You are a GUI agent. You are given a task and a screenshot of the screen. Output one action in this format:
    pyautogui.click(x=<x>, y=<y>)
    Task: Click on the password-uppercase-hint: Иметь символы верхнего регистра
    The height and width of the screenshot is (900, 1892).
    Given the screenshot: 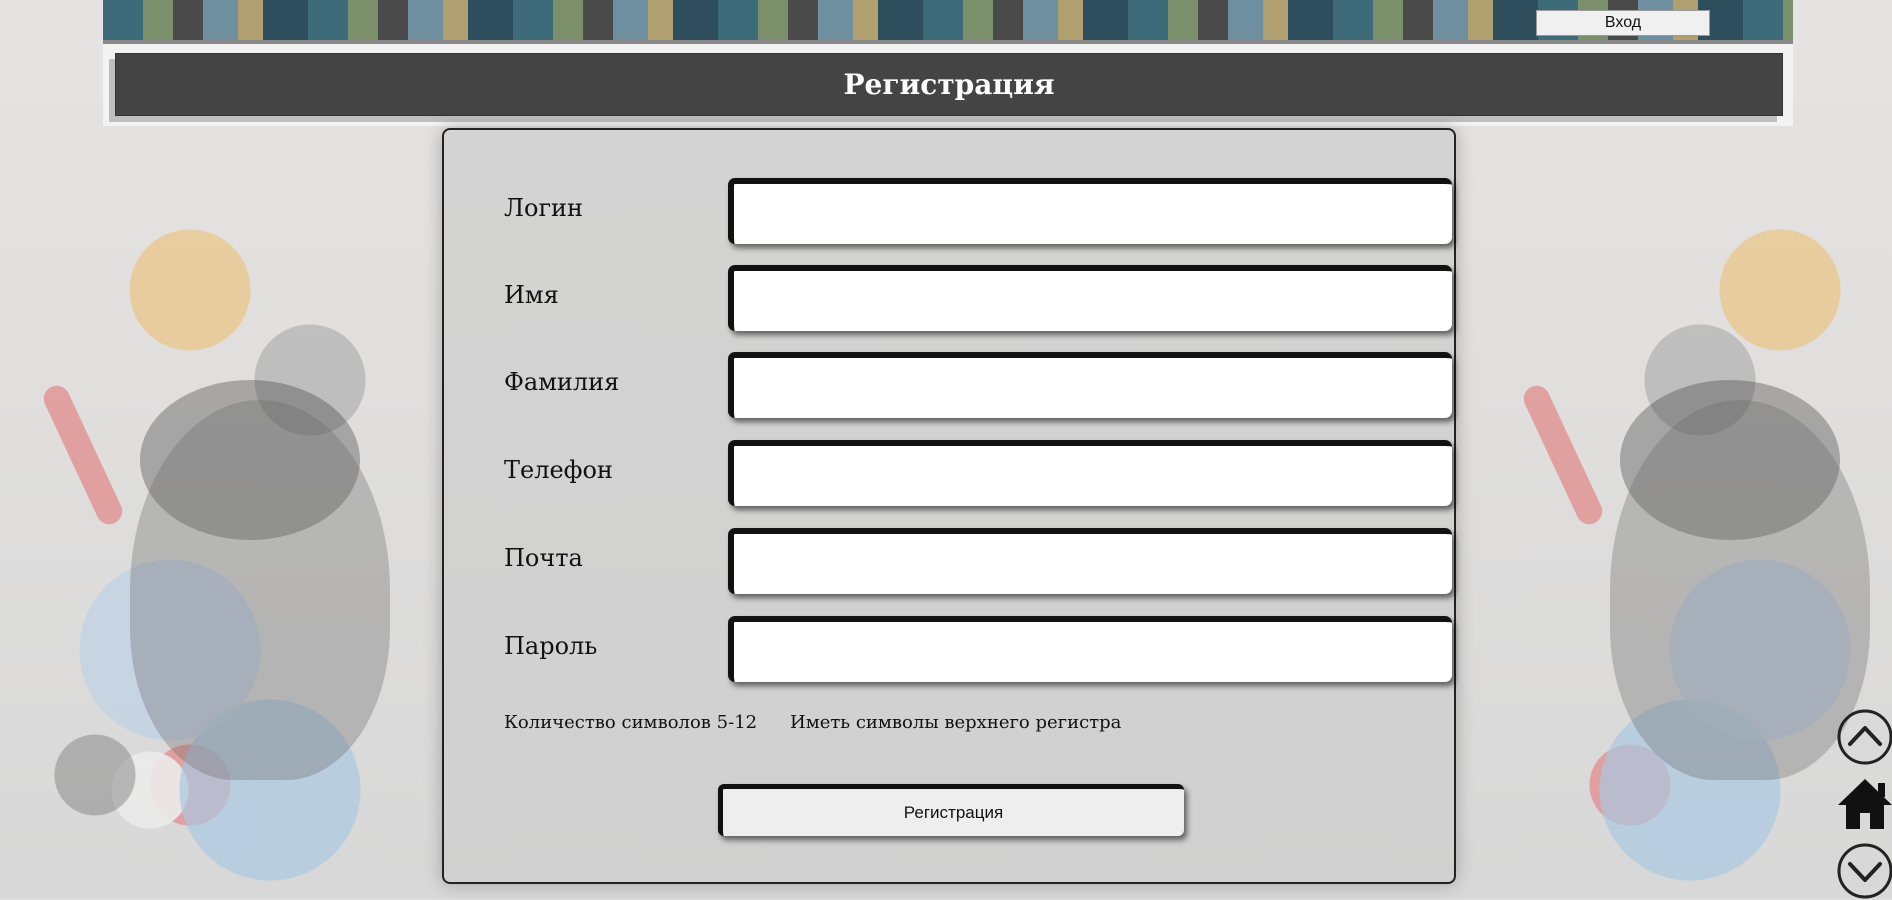 What is the action you would take?
    pyautogui.click(x=955, y=722)
    